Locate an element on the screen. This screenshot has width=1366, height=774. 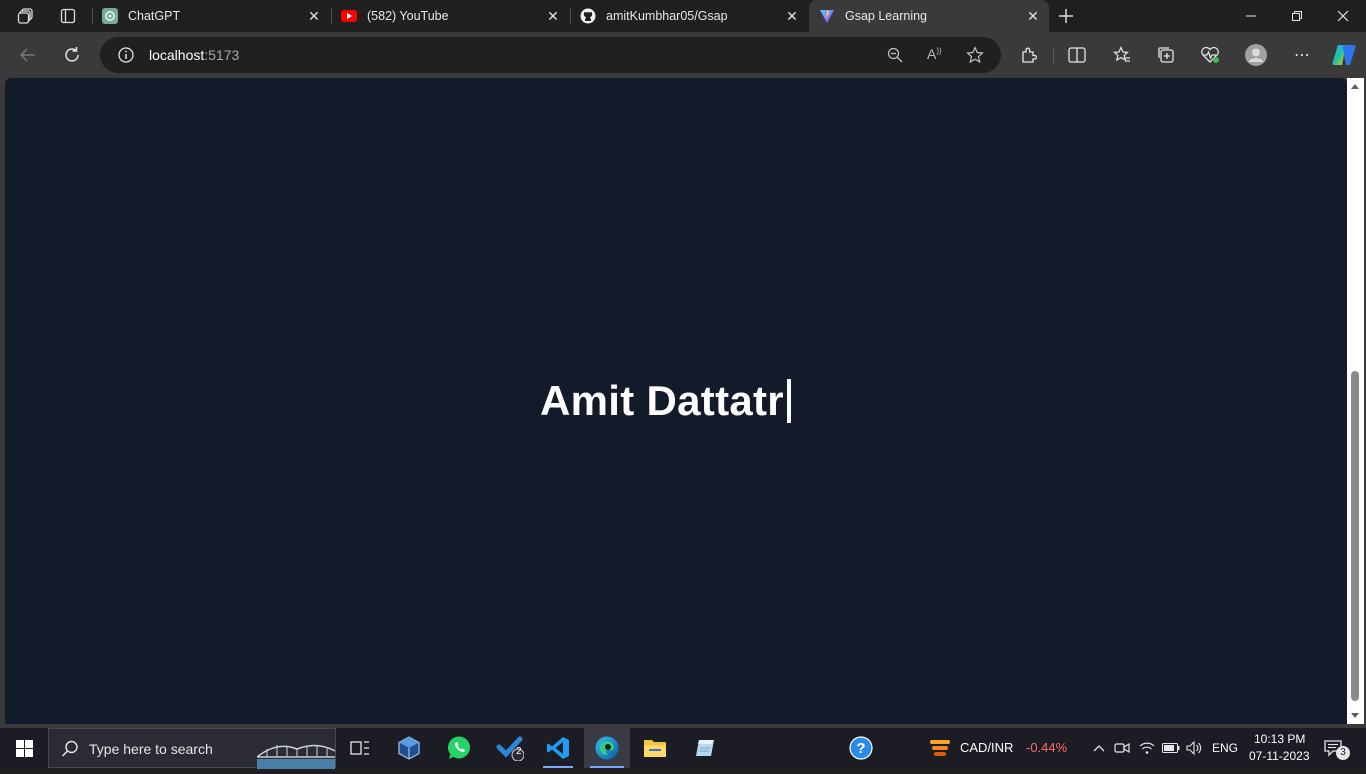
market-widget-icon is located at coordinates (940, 748).